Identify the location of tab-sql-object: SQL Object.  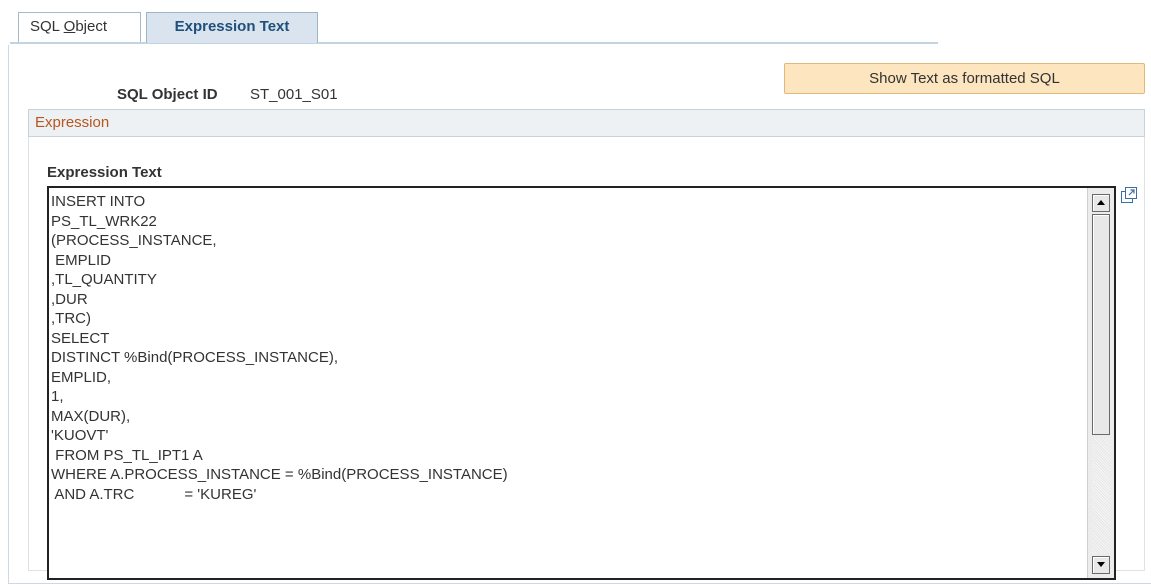
(79, 27).